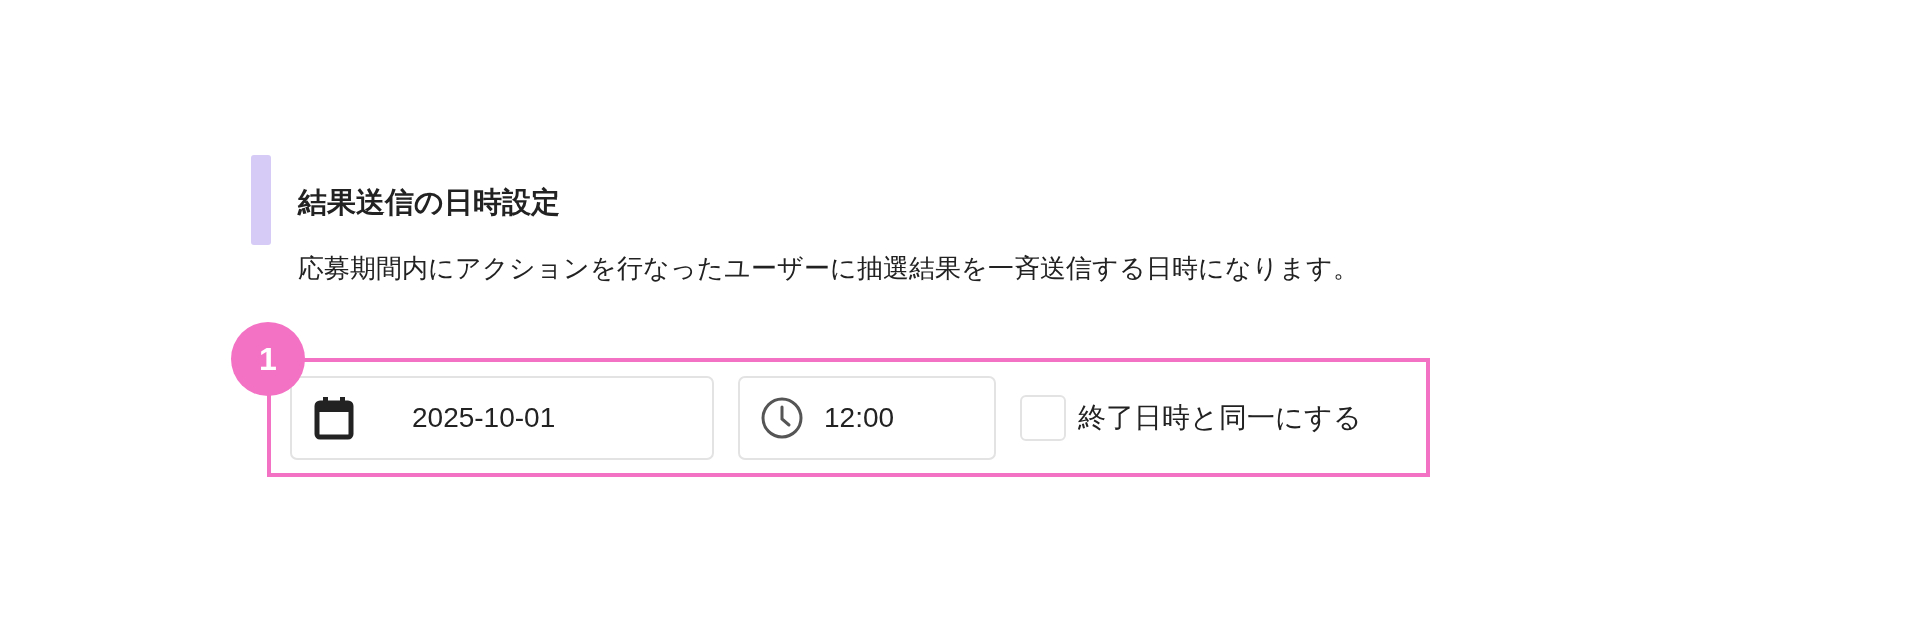  Describe the element at coordinates (484, 417) in the screenshot. I see `date-value: 2025-10-01` at that location.